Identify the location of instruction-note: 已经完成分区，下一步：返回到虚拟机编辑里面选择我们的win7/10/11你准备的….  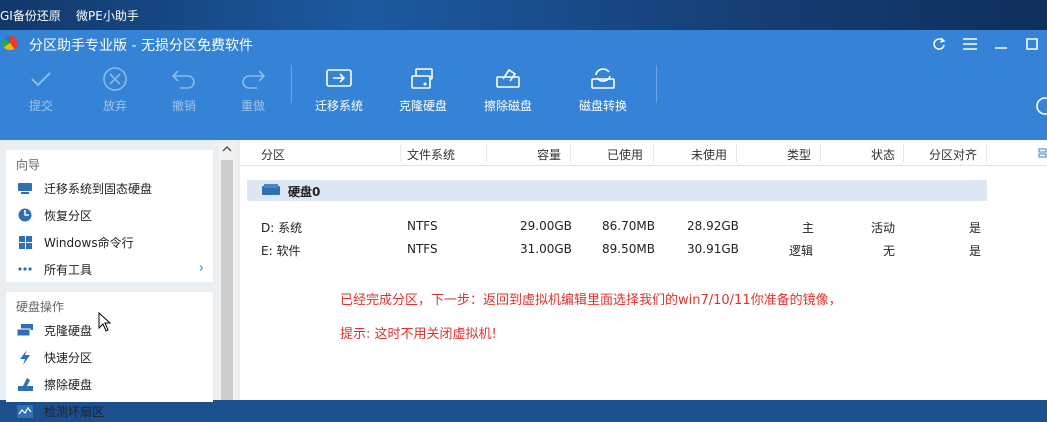
(591, 300).